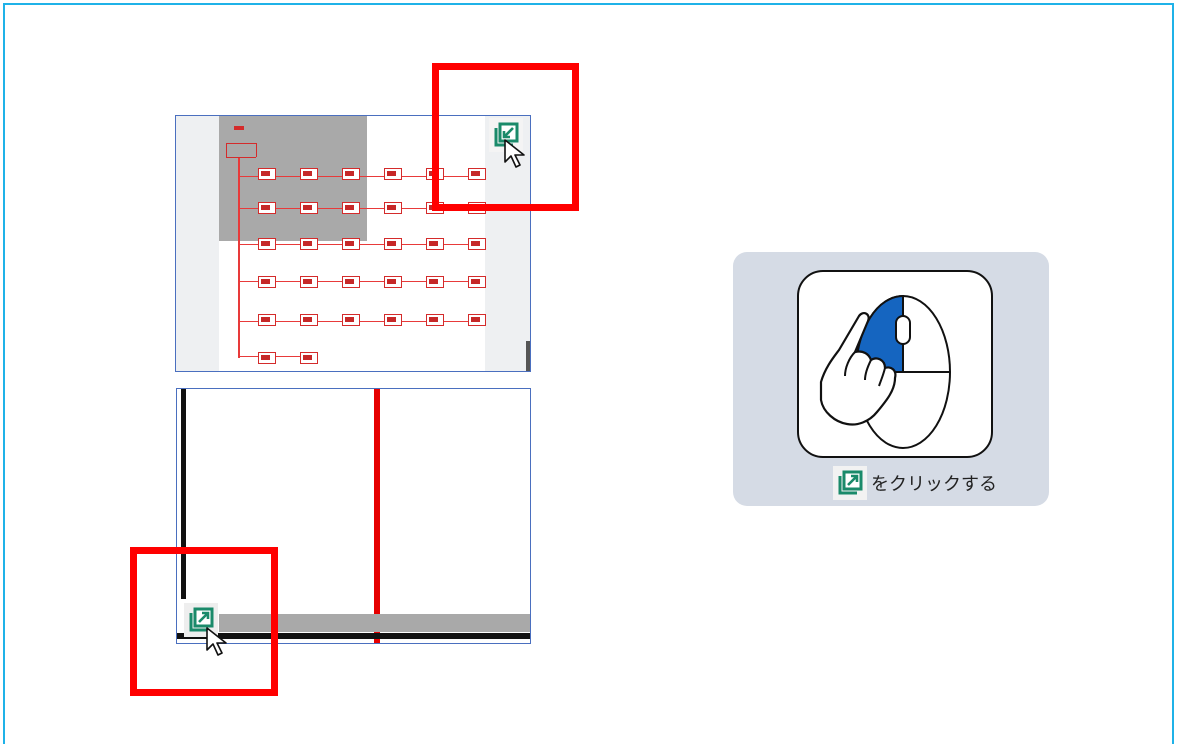 This screenshot has width=1179, height=747. I want to click on overview-bus-vertical, so click(239, 258).